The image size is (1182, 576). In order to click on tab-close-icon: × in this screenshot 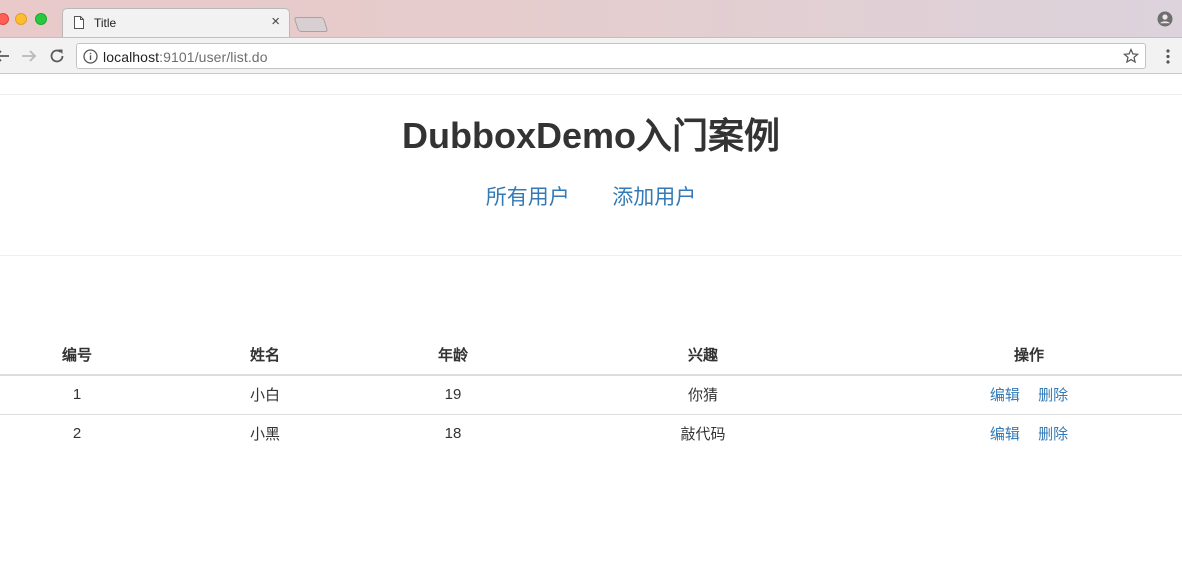, I will do `click(275, 21)`.